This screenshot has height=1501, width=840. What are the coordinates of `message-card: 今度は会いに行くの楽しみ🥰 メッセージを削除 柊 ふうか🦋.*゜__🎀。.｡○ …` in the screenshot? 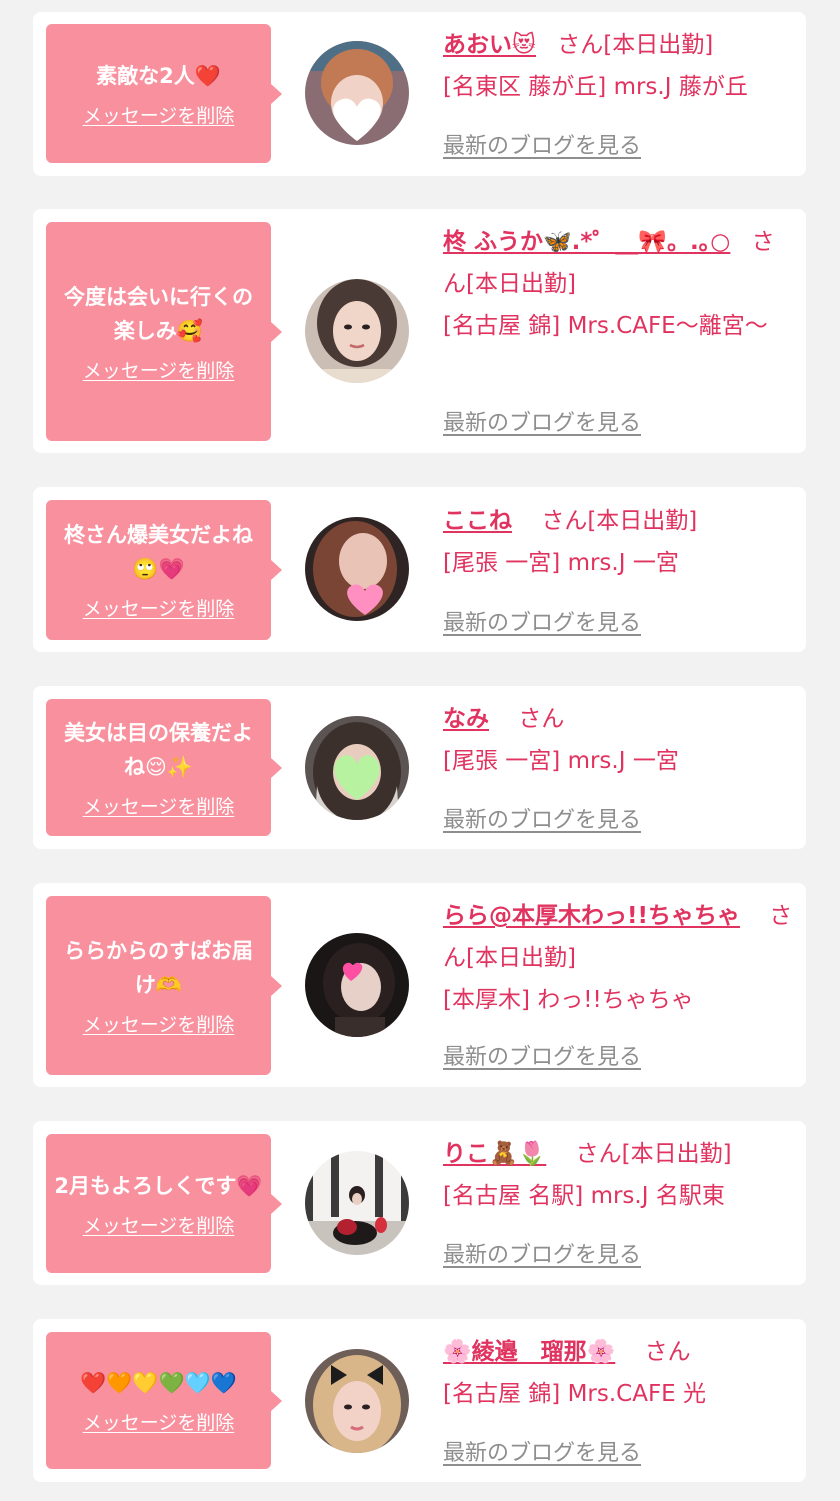 It's located at (419, 331).